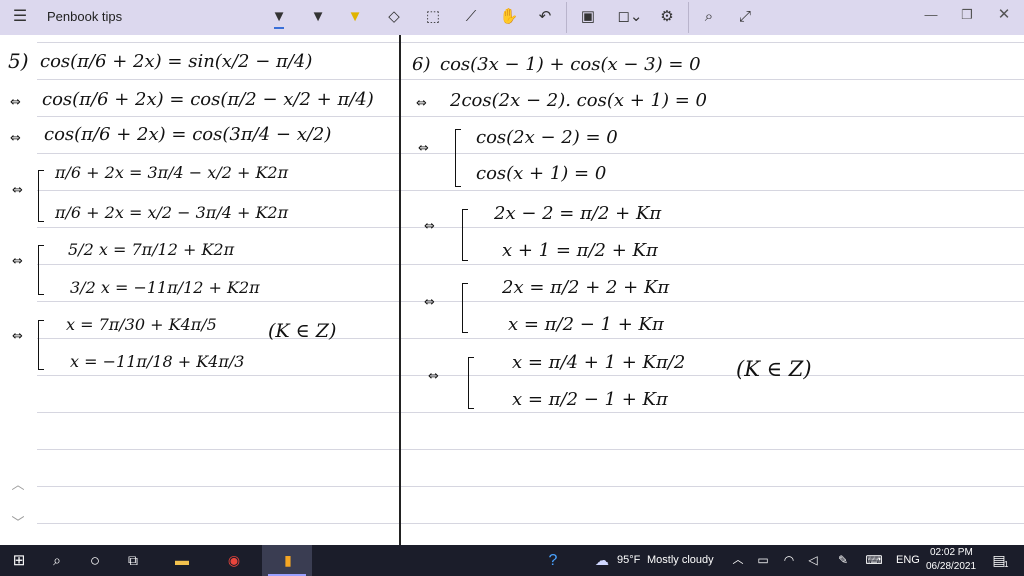 This screenshot has height=576, width=1024. I want to click on settings-icon: ⚙, so click(667, 17).